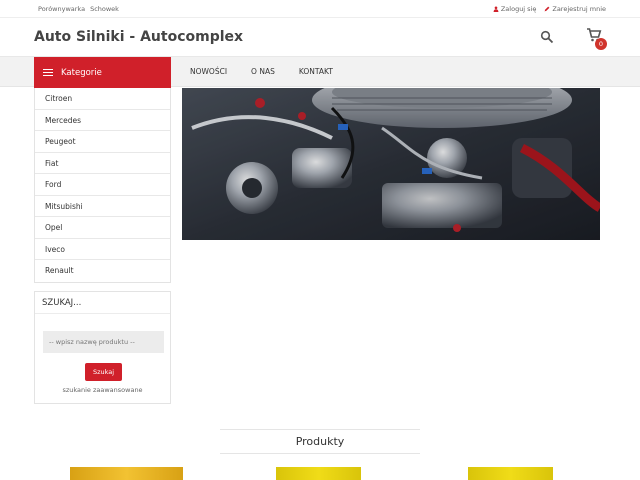 This screenshot has width=640, height=480. Describe the element at coordinates (102, 390) in the screenshot. I see `advanced-search-link: szukanie zaawansowane` at that location.